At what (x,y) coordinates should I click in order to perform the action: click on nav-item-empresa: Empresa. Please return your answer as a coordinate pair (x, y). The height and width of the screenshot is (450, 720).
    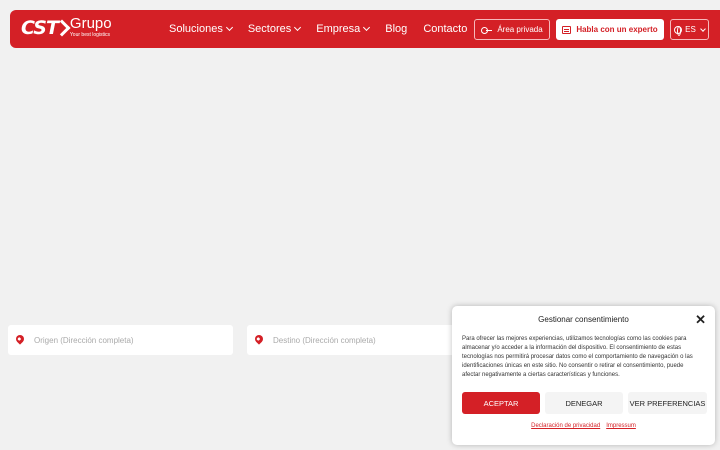
    Looking at the image, I should click on (343, 29).